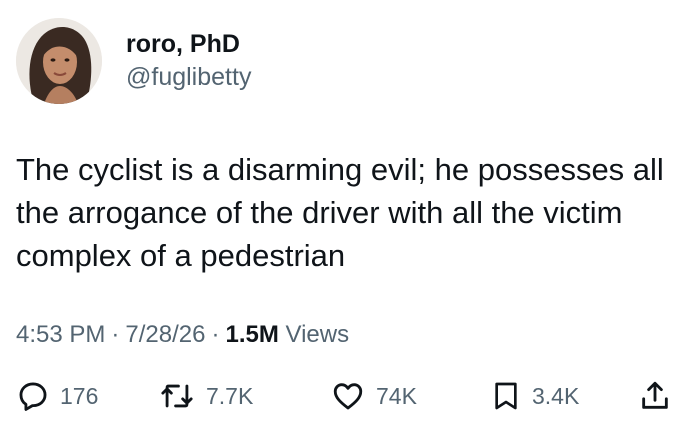 The image size is (700, 440). I want to click on like-count: 74K, so click(396, 395).